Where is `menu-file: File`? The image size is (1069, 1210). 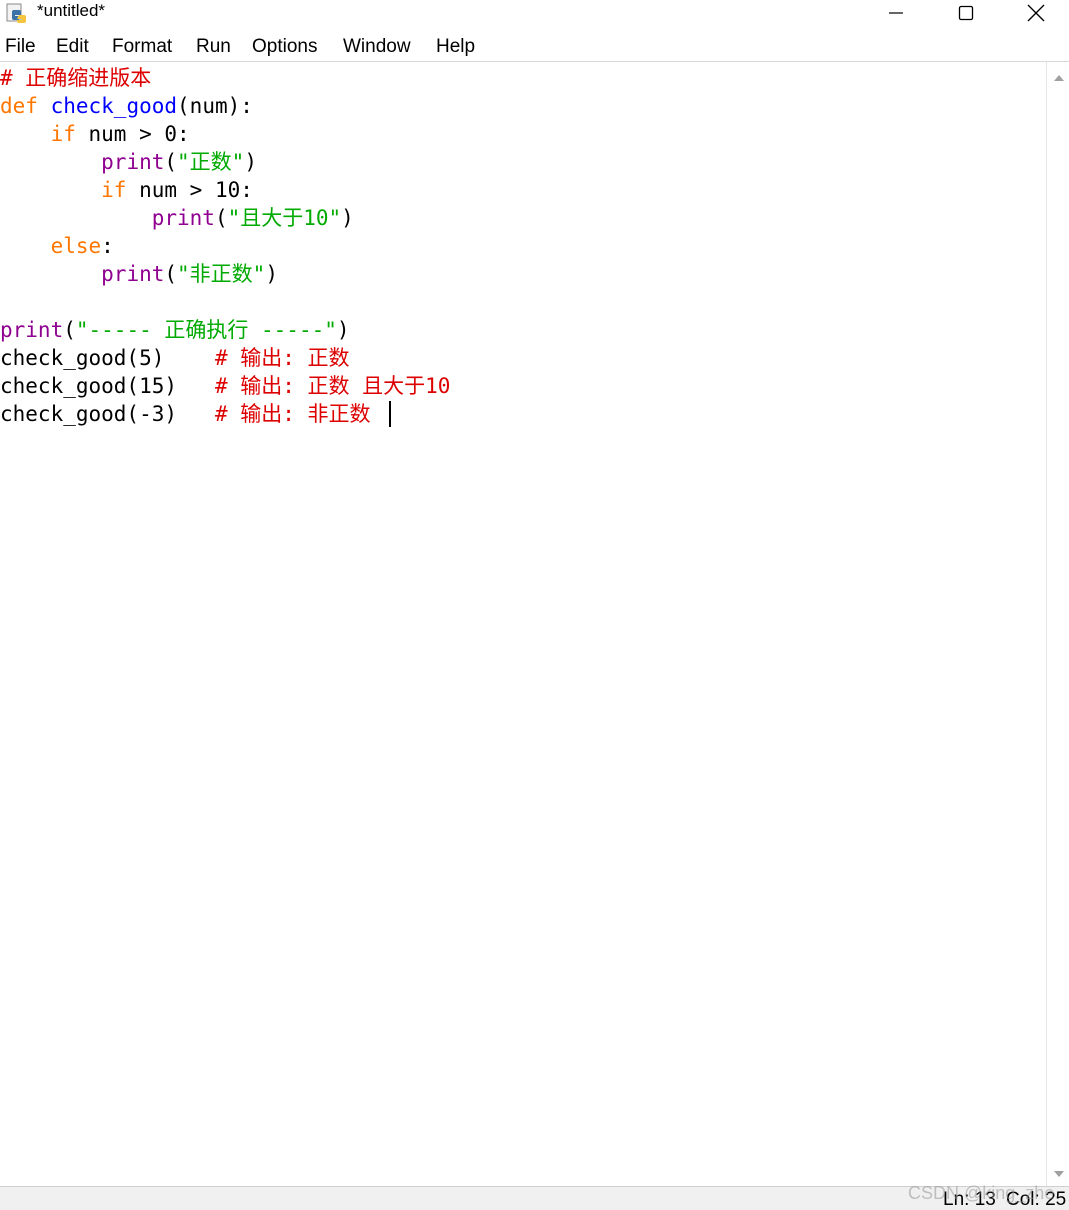 menu-file: File is located at coordinates (20, 47).